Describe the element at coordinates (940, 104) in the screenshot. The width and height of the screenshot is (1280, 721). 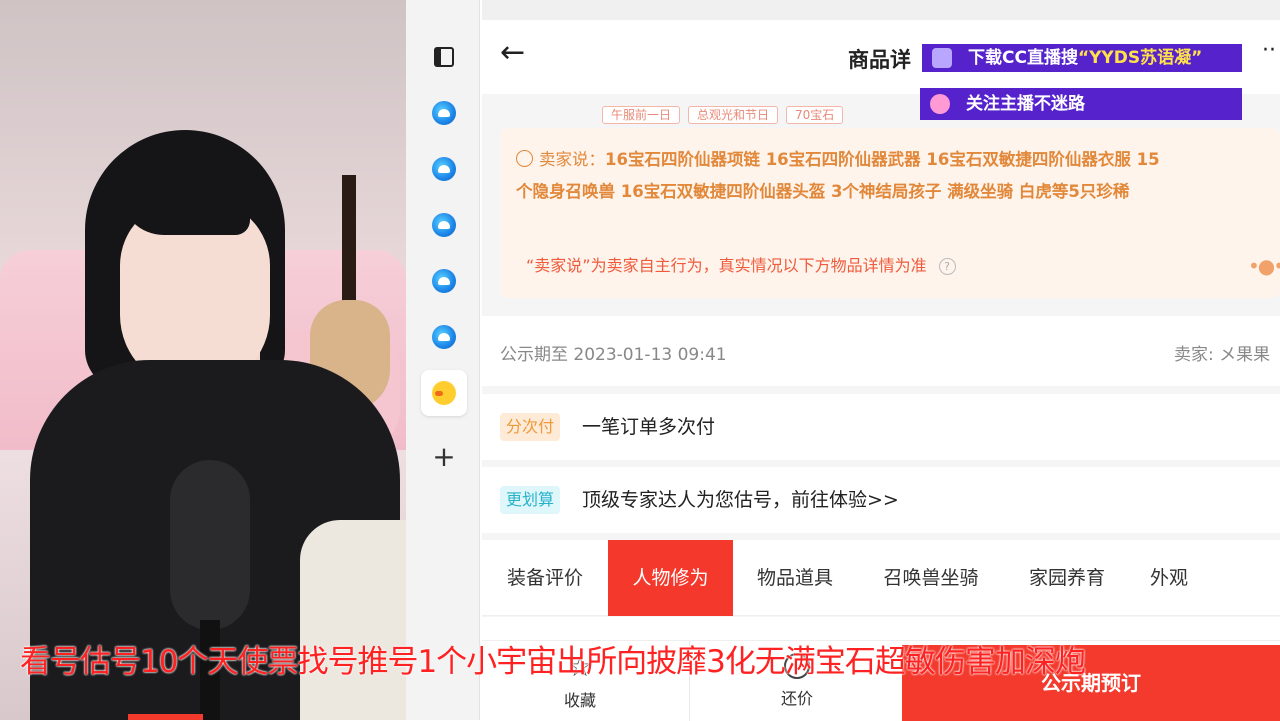
I see `heart-icon` at that location.